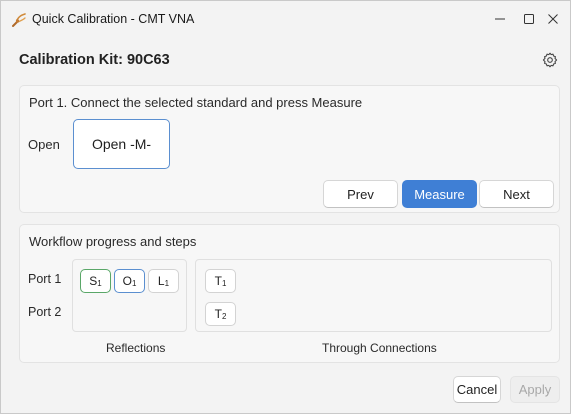 The image size is (571, 414). I want to click on through-group: T1 T2, so click(373, 295).